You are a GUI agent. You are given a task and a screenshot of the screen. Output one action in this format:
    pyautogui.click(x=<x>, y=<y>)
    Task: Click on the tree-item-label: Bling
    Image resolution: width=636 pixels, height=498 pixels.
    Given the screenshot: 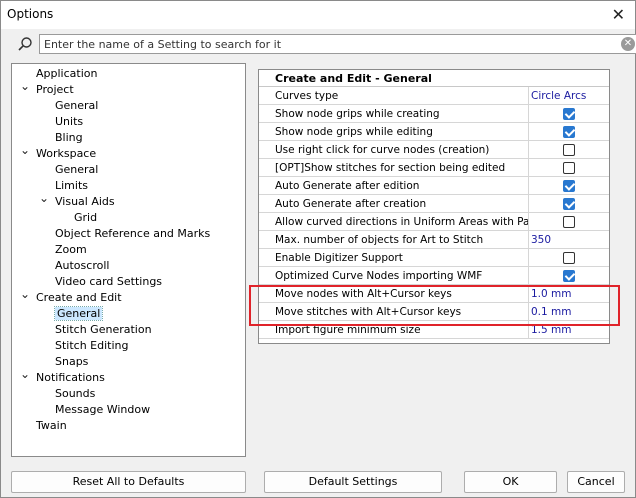 What is the action you would take?
    pyautogui.click(x=69, y=137)
    